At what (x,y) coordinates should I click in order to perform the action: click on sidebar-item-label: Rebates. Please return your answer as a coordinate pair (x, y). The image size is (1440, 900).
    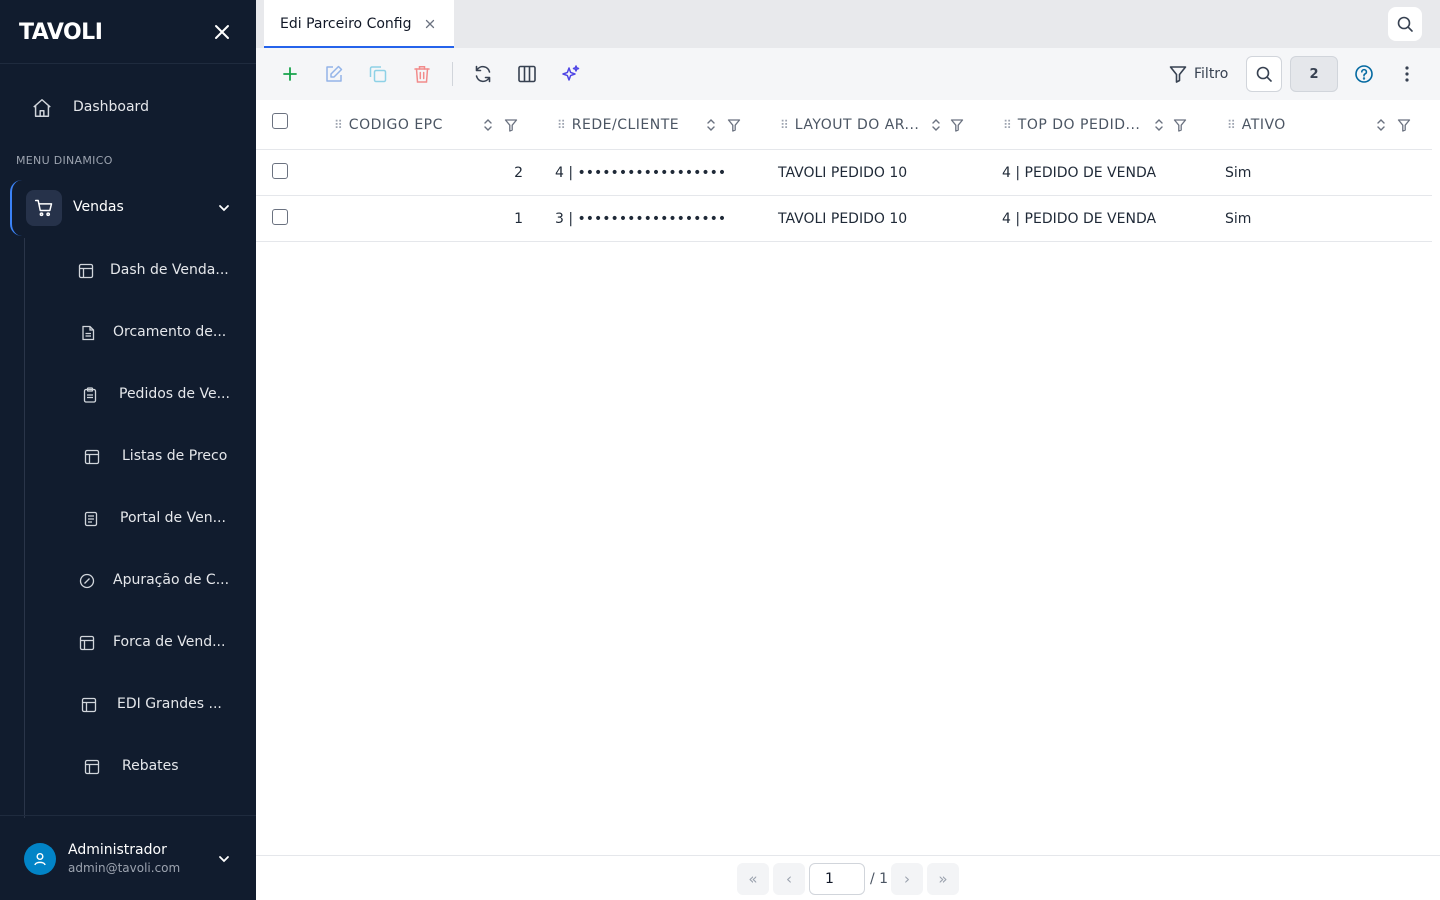
    Looking at the image, I should click on (150, 766).